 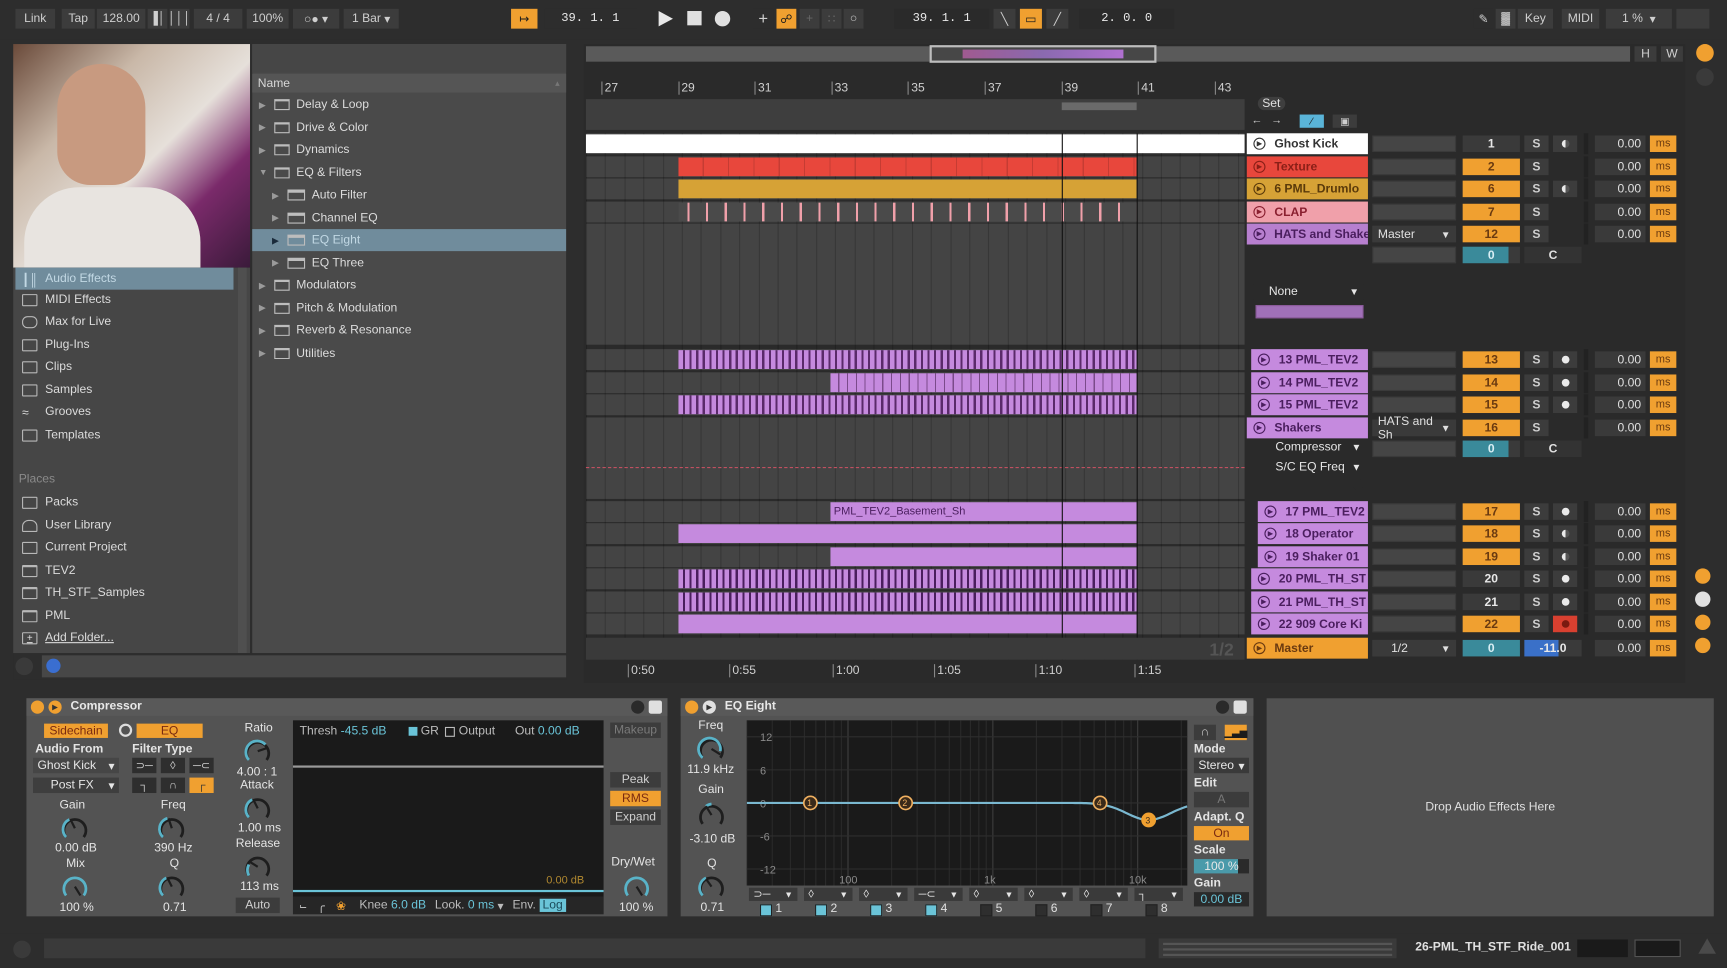 I want to click on delay-toggle, so click(x=1703, y=645).